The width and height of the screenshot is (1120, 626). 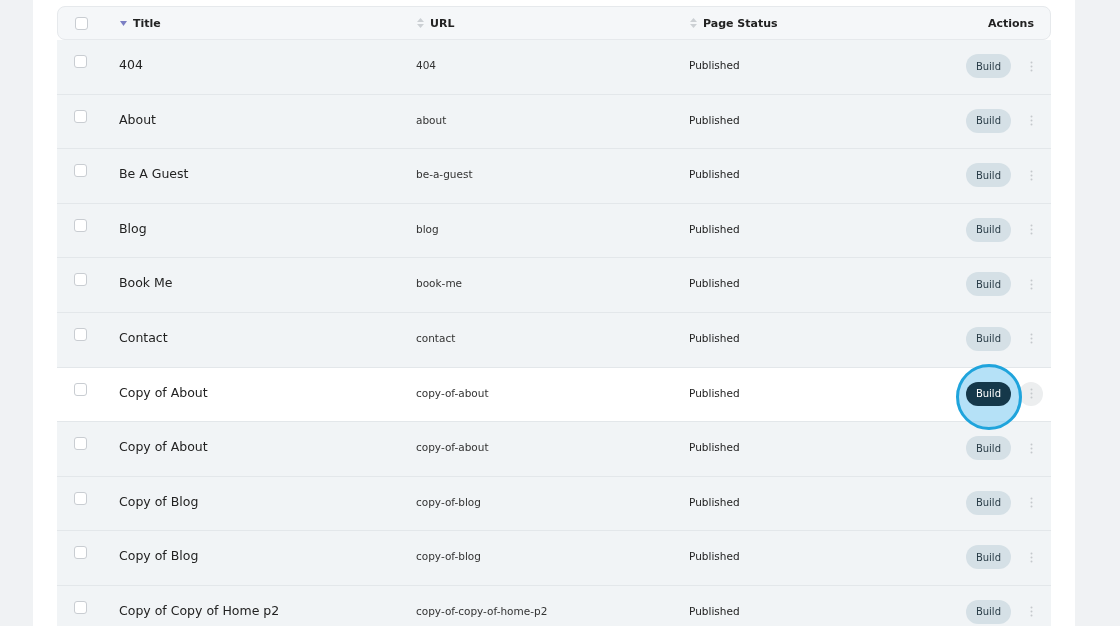 I want to click on page-url: contact, so click(x=436, y=337).